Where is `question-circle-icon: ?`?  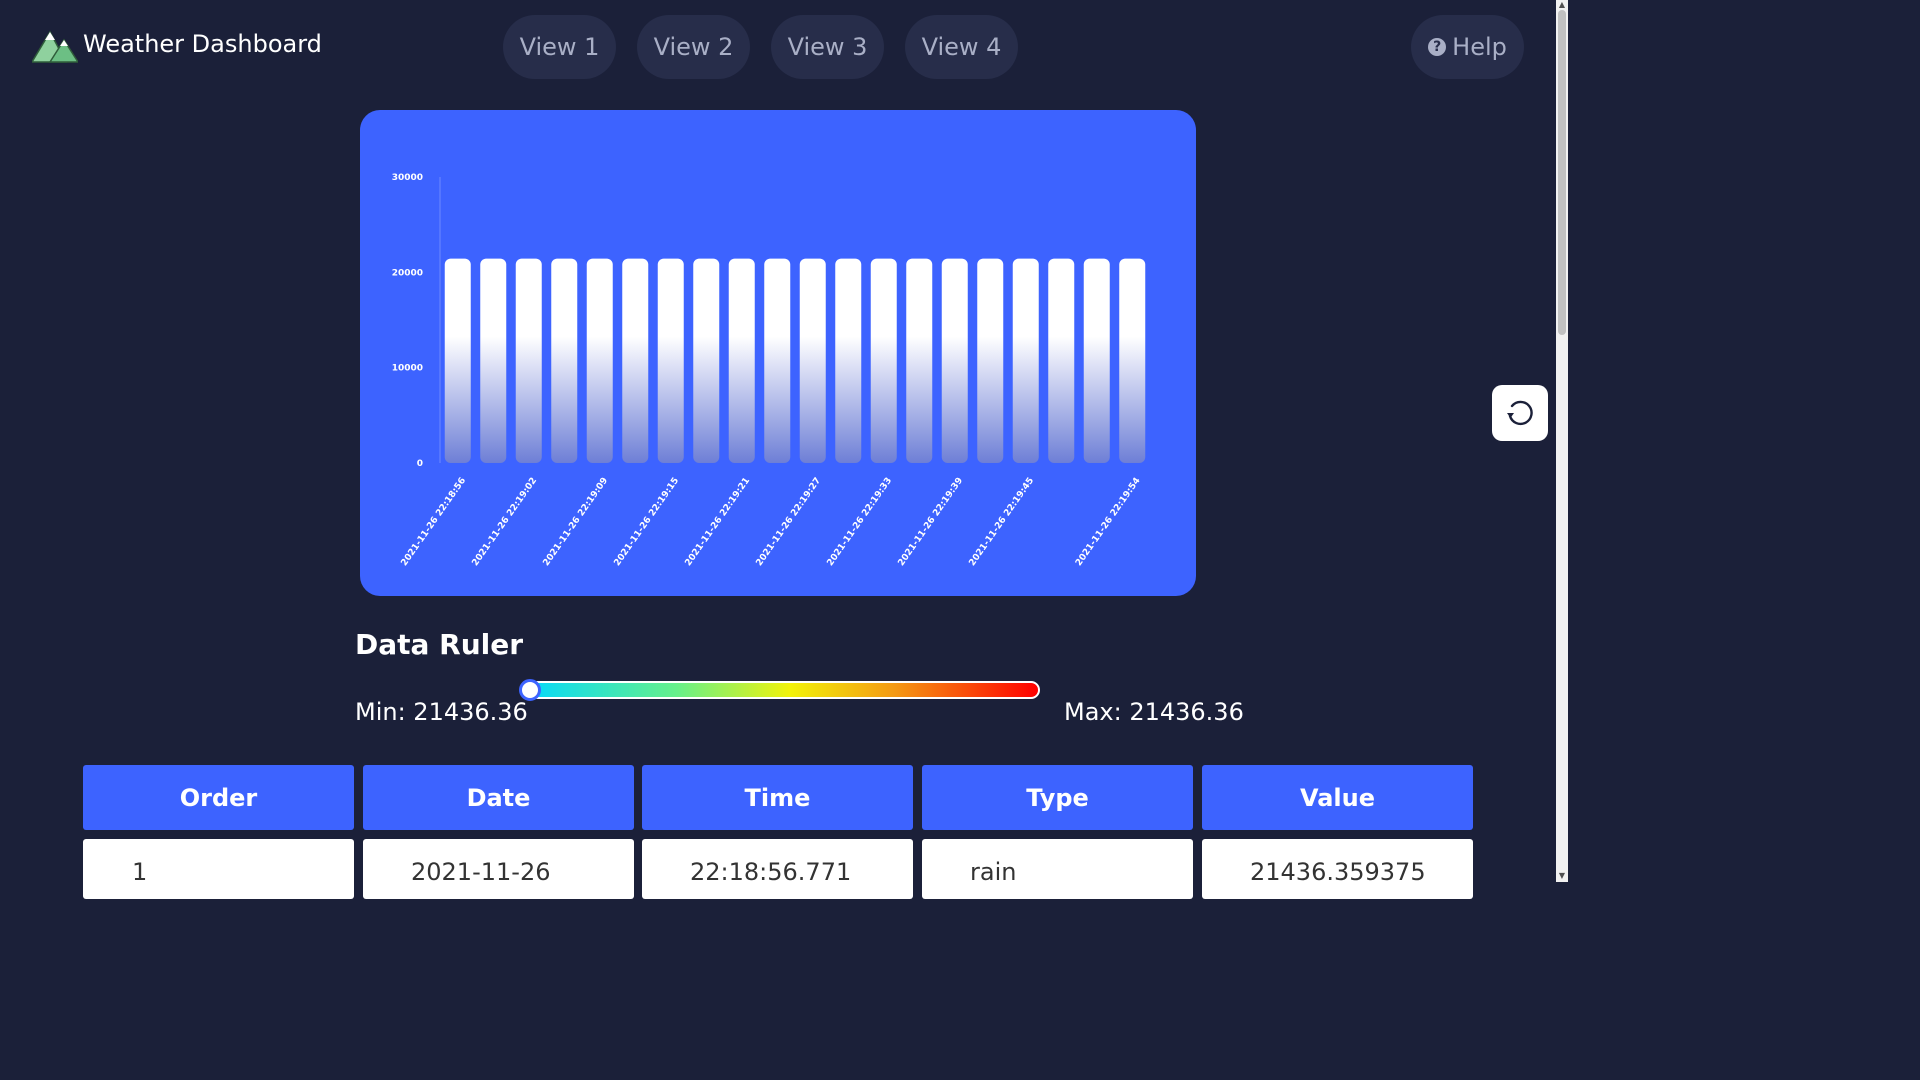 question-circle-icon: ? is located at coordinates (1437, 47).